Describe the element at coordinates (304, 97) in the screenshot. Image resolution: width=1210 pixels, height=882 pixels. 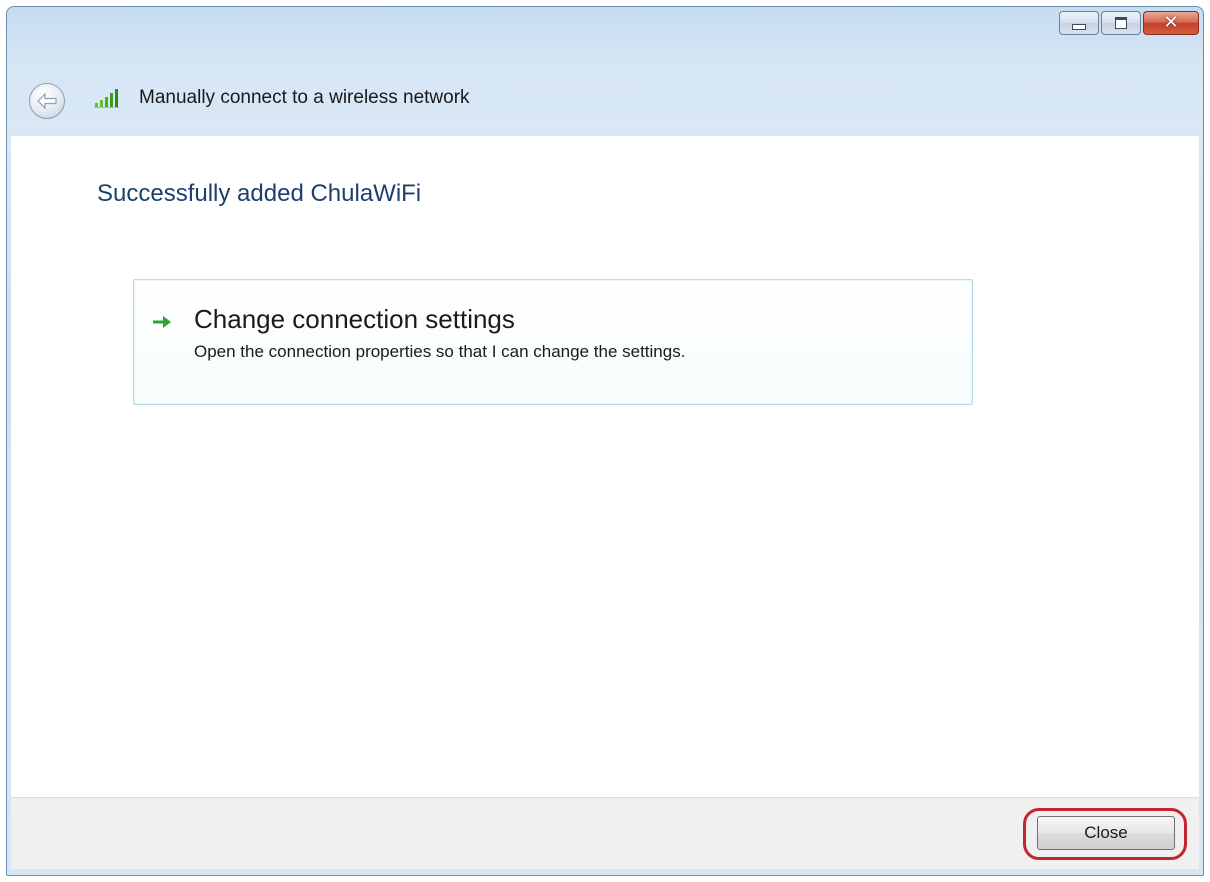
I see `window-title: Manually connect to a wireless network` at that location.